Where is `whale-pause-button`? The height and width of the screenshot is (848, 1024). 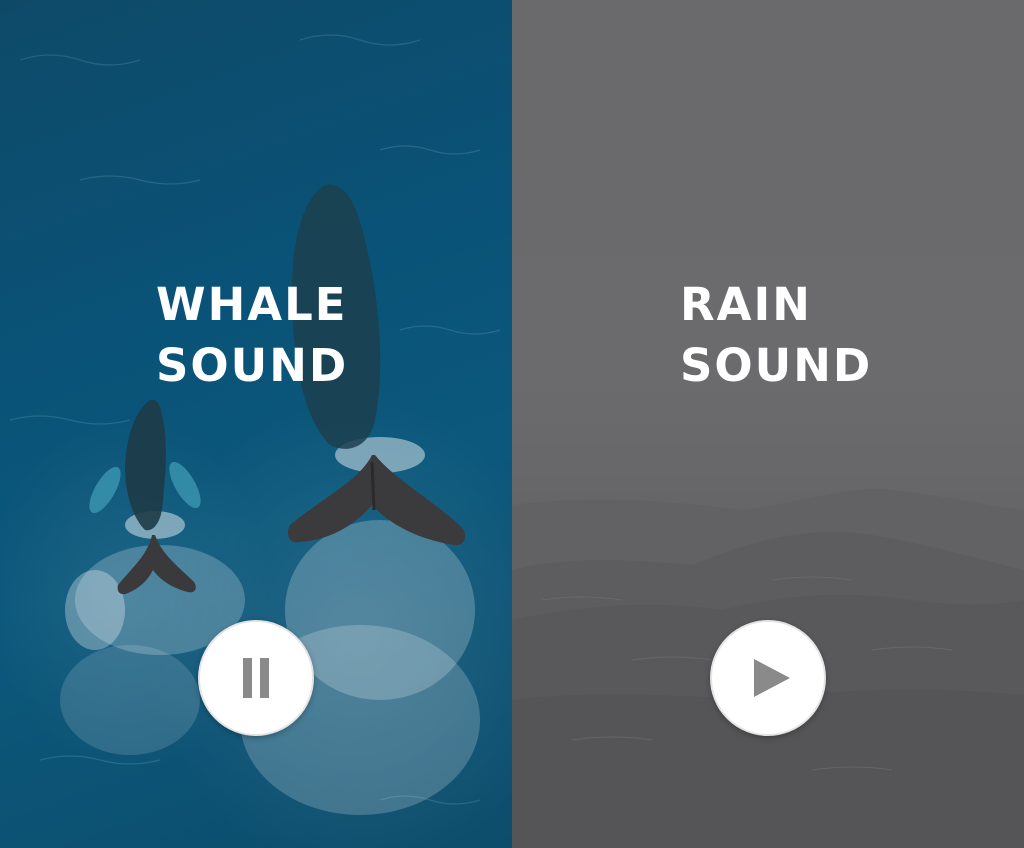
whale-pause-button is located at coordinates (256, 678).